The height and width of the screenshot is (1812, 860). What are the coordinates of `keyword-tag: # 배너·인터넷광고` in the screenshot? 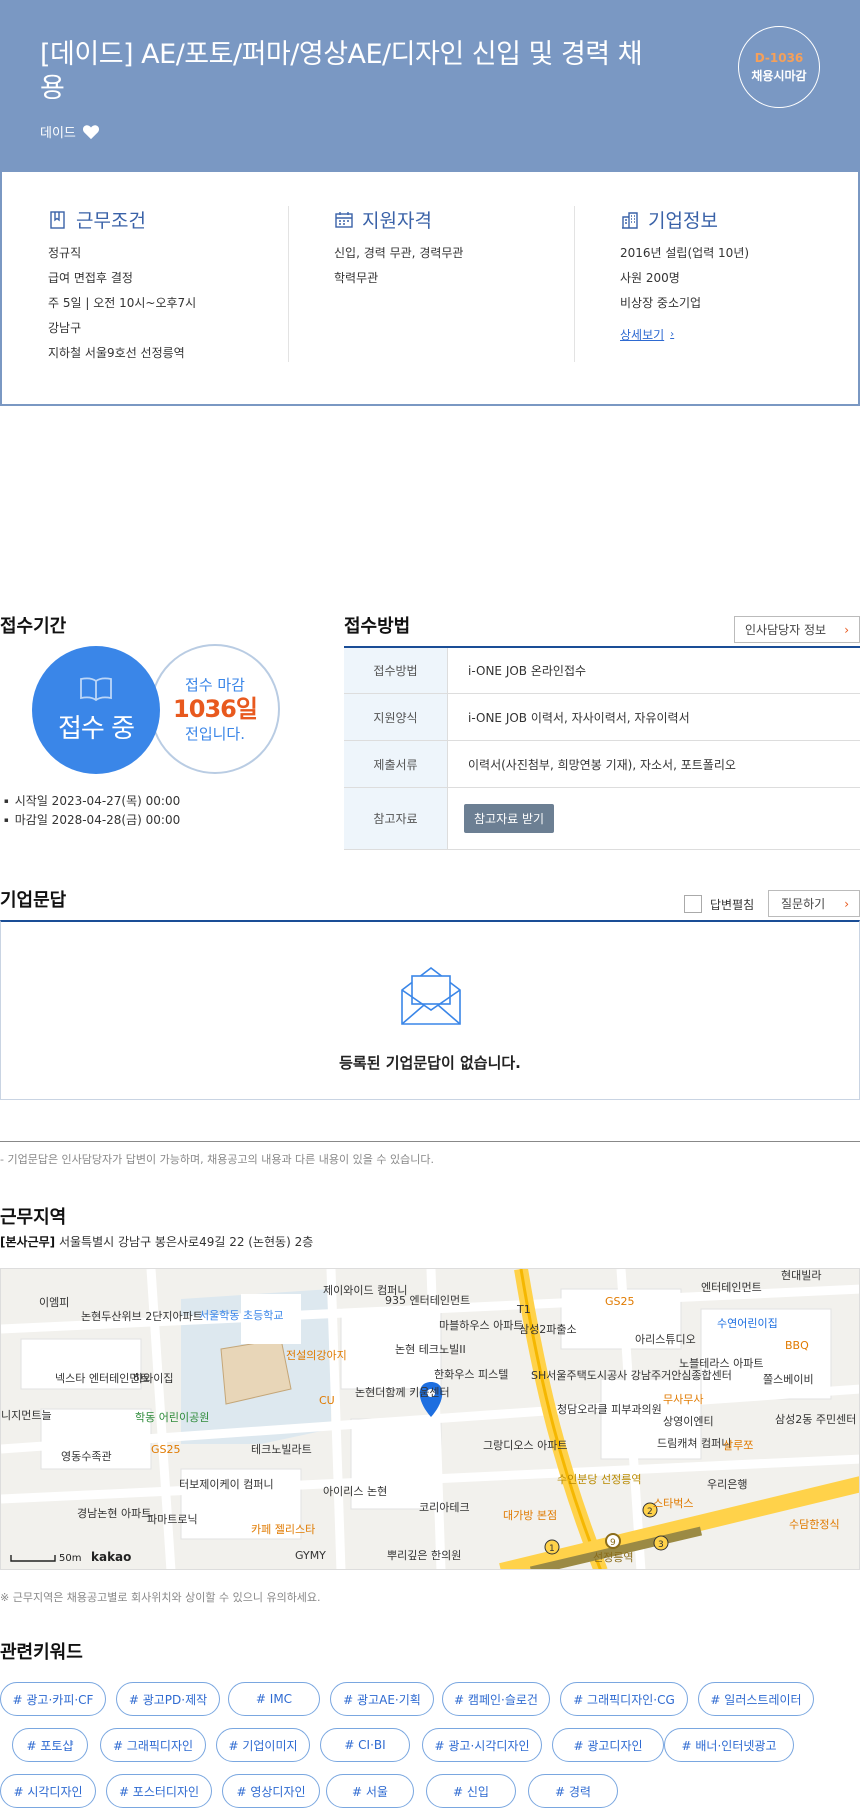 It's located at (729, 1745).